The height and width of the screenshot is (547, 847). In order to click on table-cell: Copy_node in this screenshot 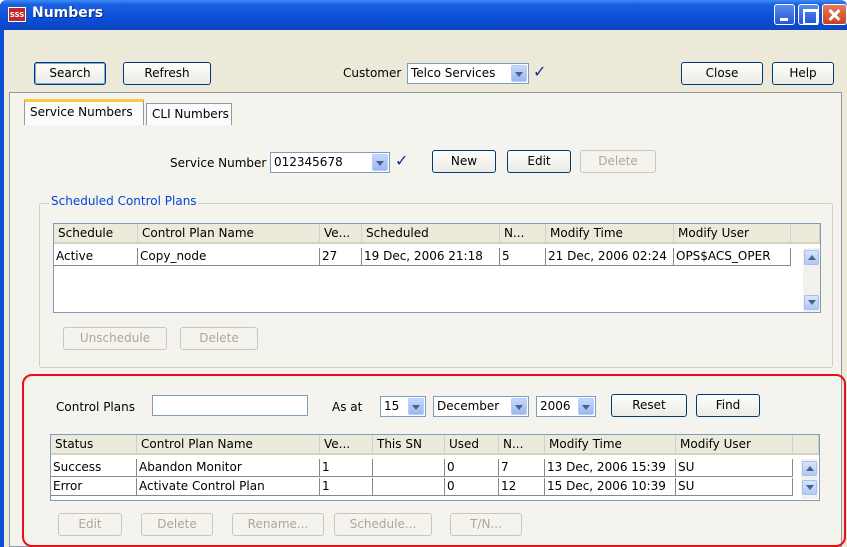, I will do `click(229, 257)`.